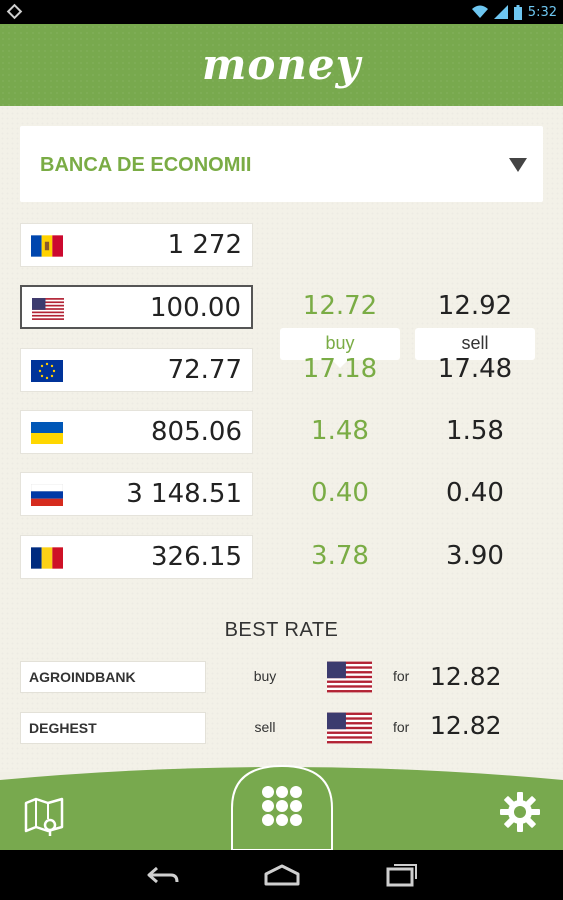 The image size is (563, 900). Describe the element at coordinates (204, 370) in the screenshot. I see `currency-amount: 72.77` at that location.